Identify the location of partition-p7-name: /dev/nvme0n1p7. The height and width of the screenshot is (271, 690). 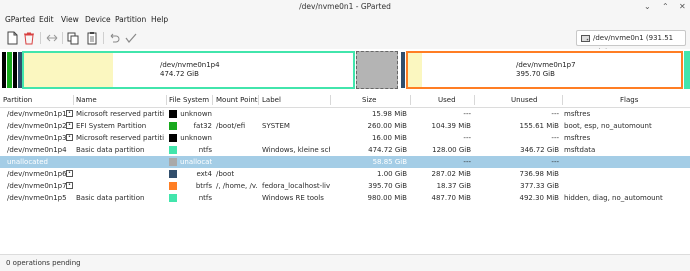
(546, 65).